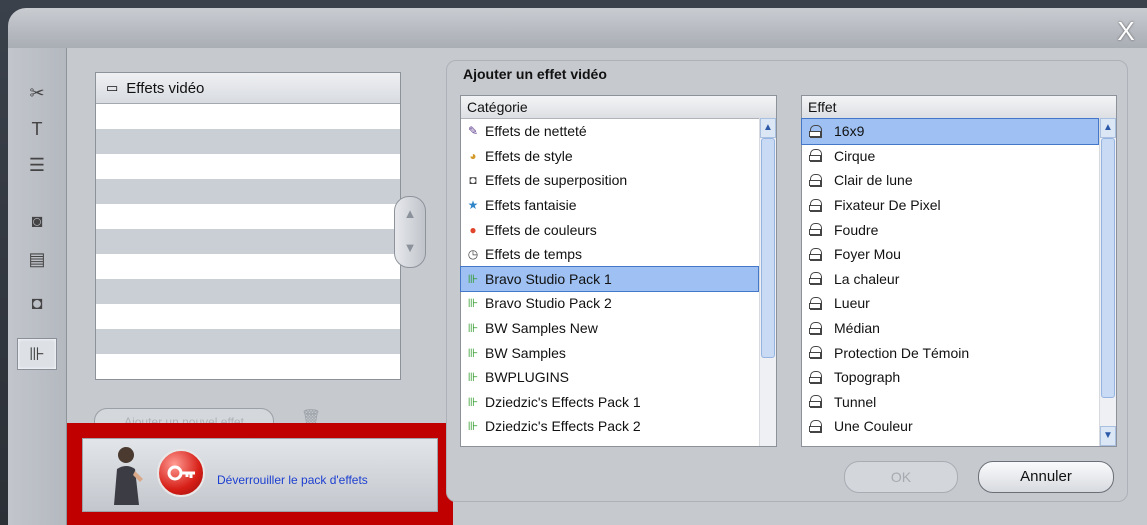 This screenshot has height=525, width=1147. I want to click on brush-icon: ✎, so click(473, 131).